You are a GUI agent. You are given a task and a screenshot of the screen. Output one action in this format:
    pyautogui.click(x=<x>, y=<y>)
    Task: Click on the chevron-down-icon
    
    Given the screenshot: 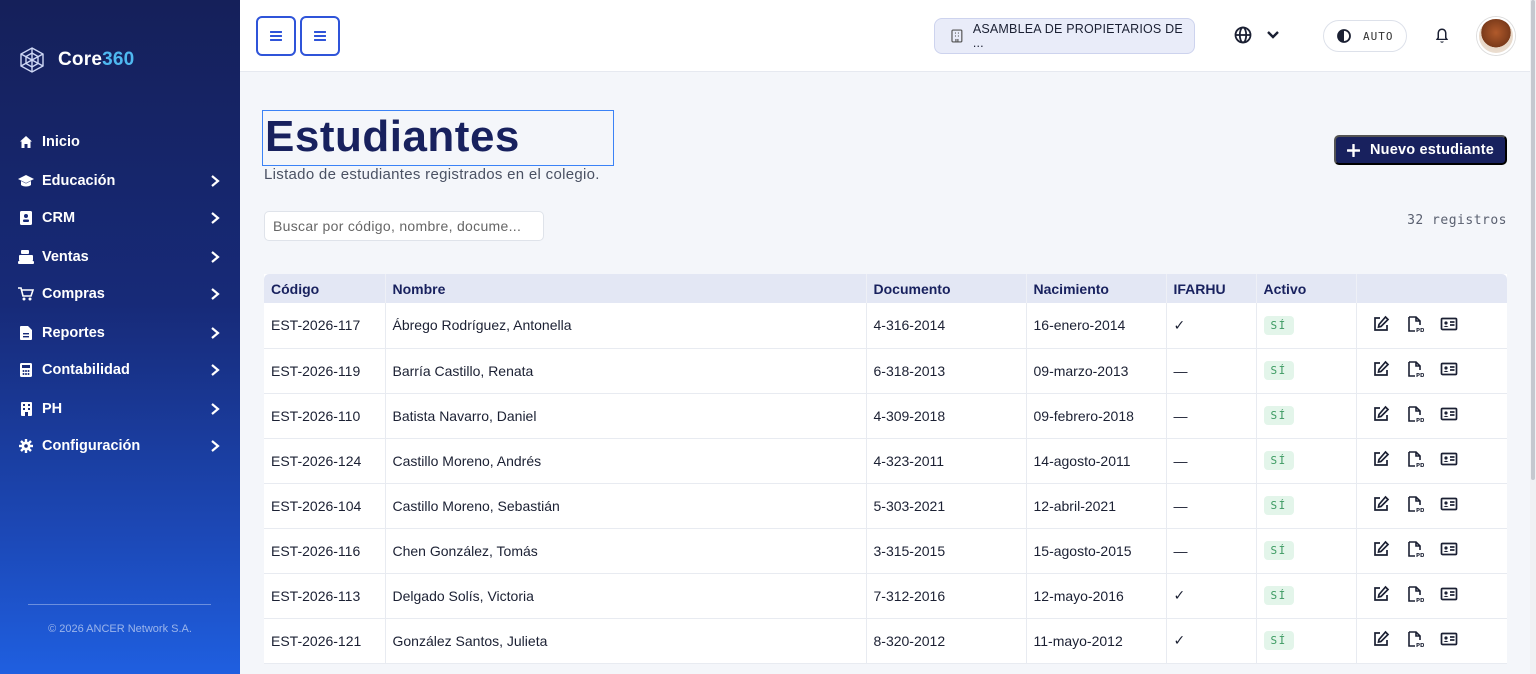 What is the action you would take?
    pyautogui.click(x=1273, y=35)
    